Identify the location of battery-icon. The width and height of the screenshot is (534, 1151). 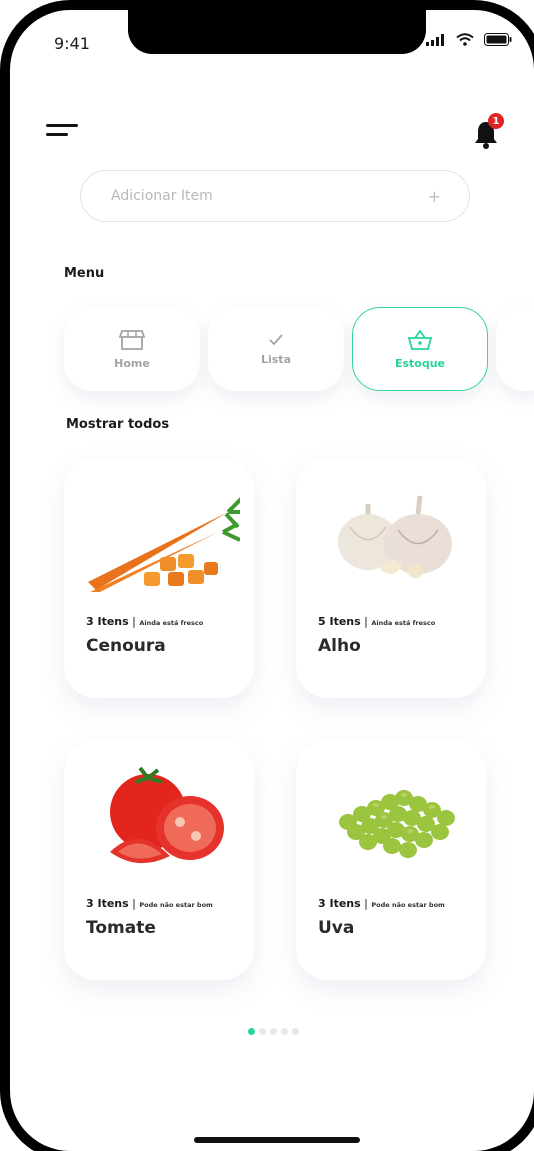
(498, 39).